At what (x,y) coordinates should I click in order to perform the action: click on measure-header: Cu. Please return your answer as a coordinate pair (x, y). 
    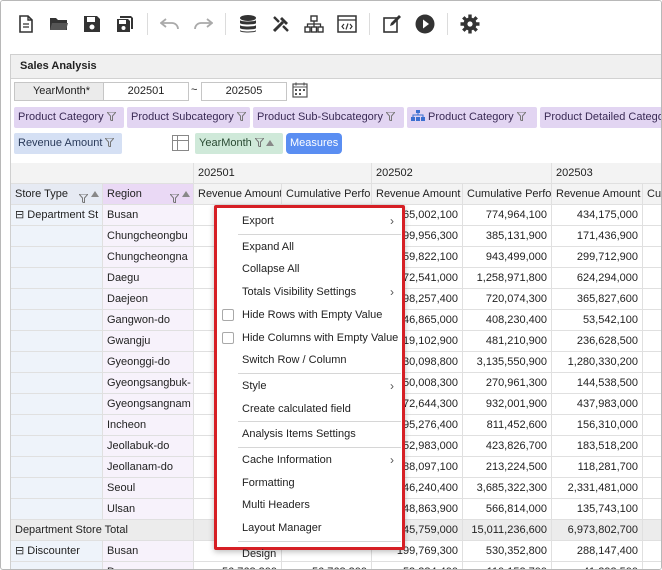
    Looking at the image, I should click on (652, 194).